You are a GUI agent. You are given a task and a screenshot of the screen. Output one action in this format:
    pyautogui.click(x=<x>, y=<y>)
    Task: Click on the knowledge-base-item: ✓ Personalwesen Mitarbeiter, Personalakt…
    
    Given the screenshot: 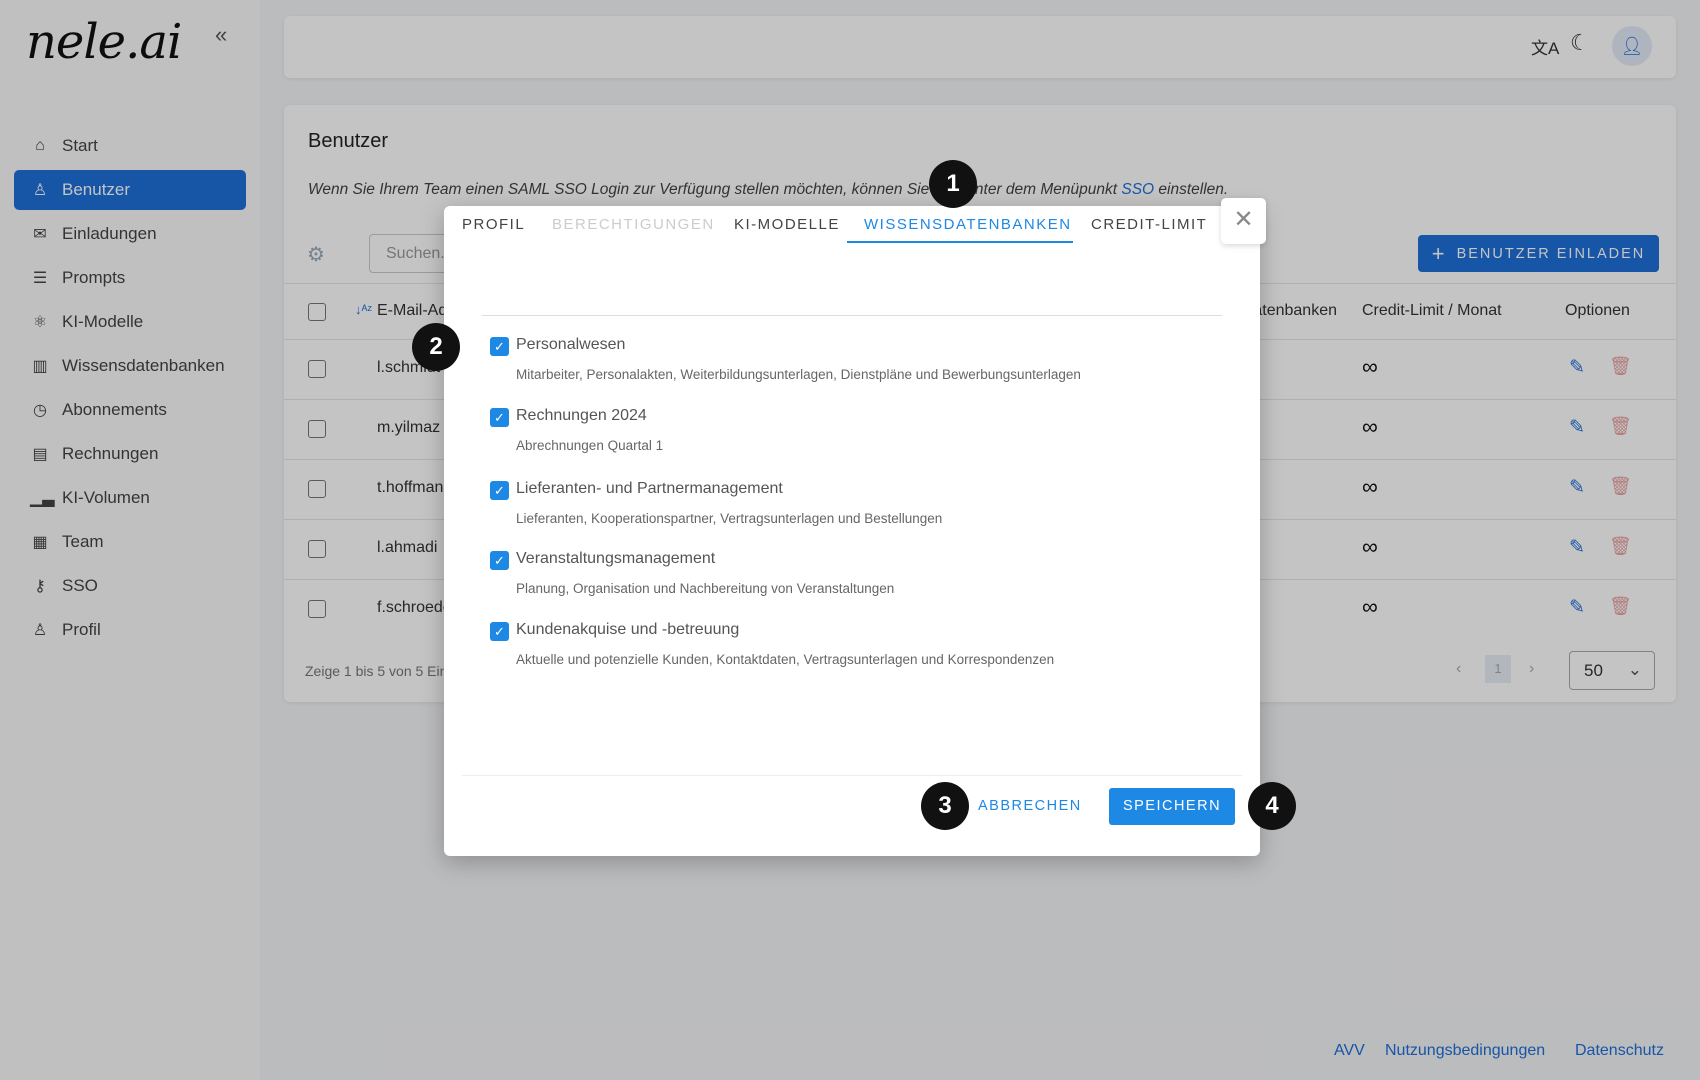 What is the action you would take?
    pyautogui.click(x=850, y=366)
    